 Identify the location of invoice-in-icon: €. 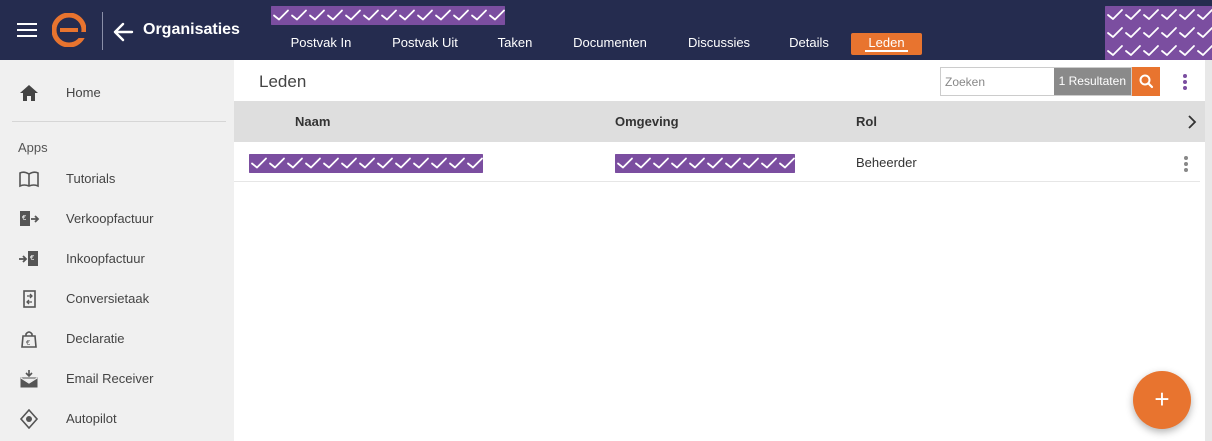
(28, 258).